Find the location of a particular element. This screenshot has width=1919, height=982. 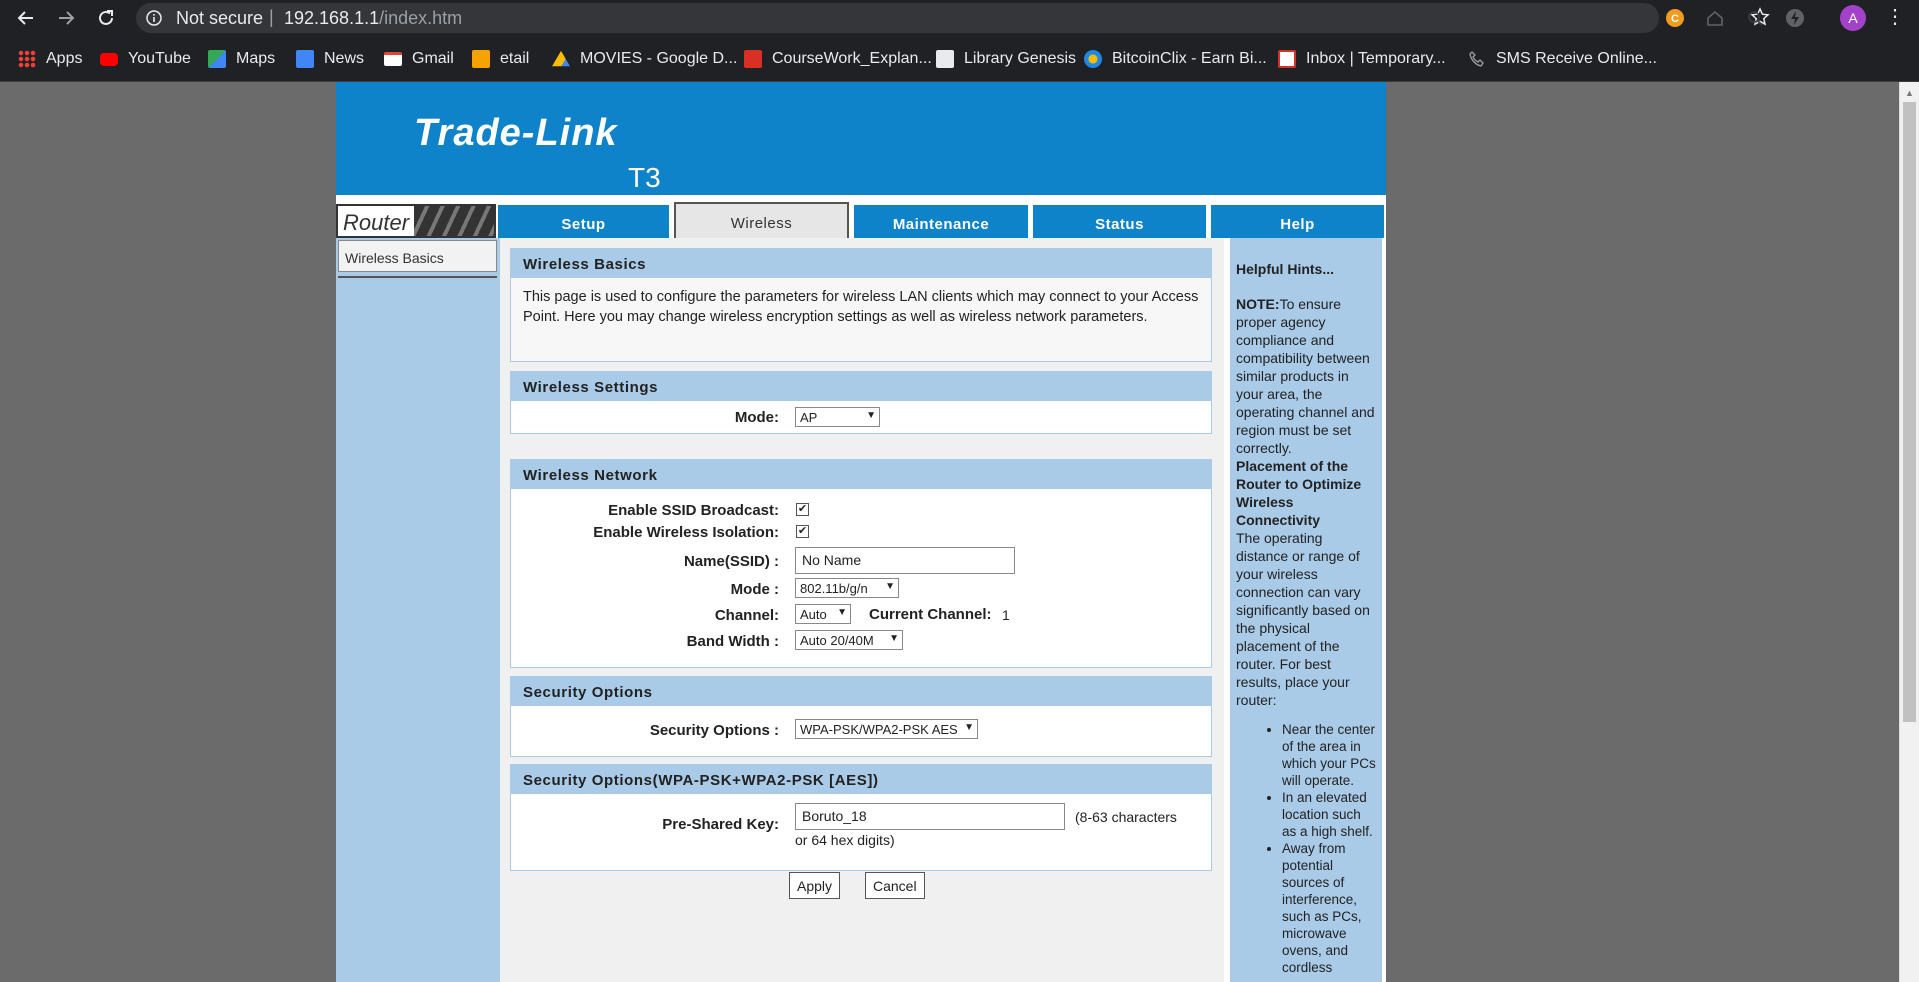

bookmark-apps: Apps is located at coordinates (50, 59).